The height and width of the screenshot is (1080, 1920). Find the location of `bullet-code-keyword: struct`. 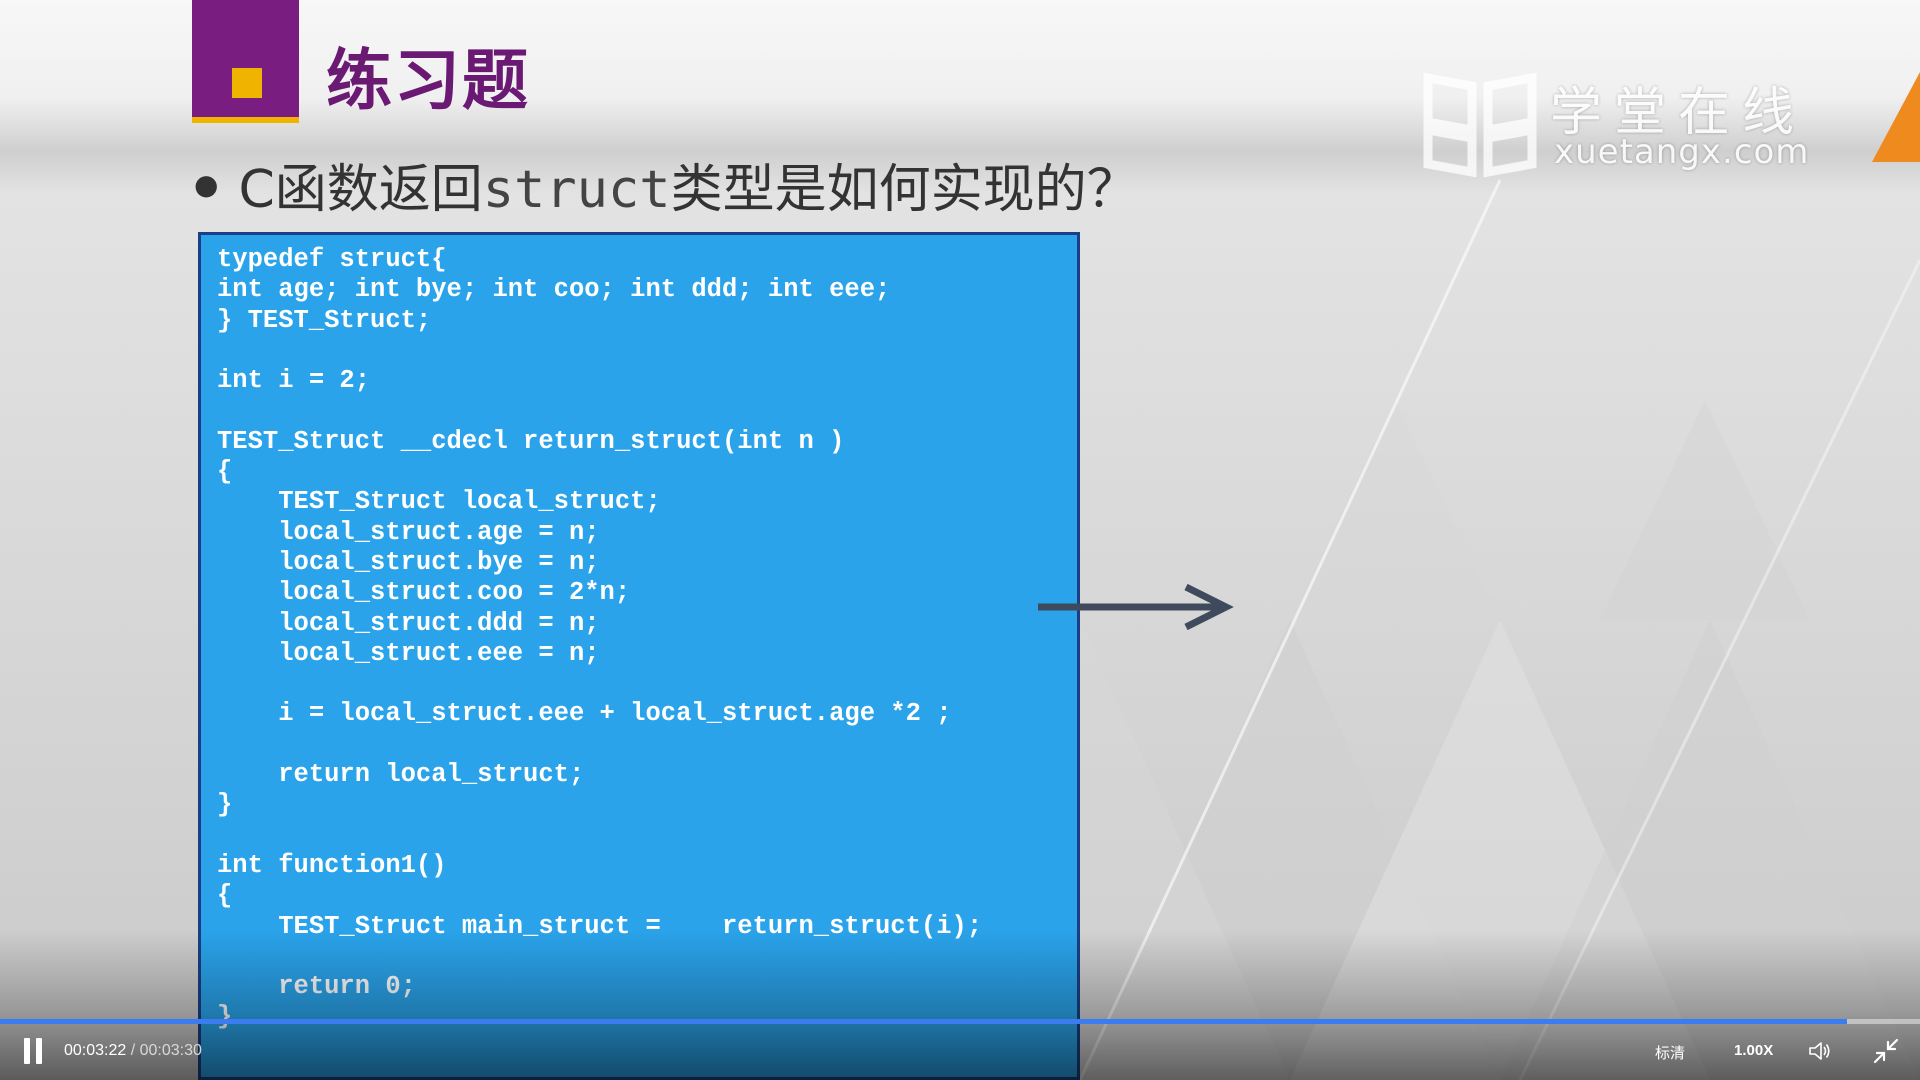

bullet-code-keyword: struct is located at coordinates (576, 190).